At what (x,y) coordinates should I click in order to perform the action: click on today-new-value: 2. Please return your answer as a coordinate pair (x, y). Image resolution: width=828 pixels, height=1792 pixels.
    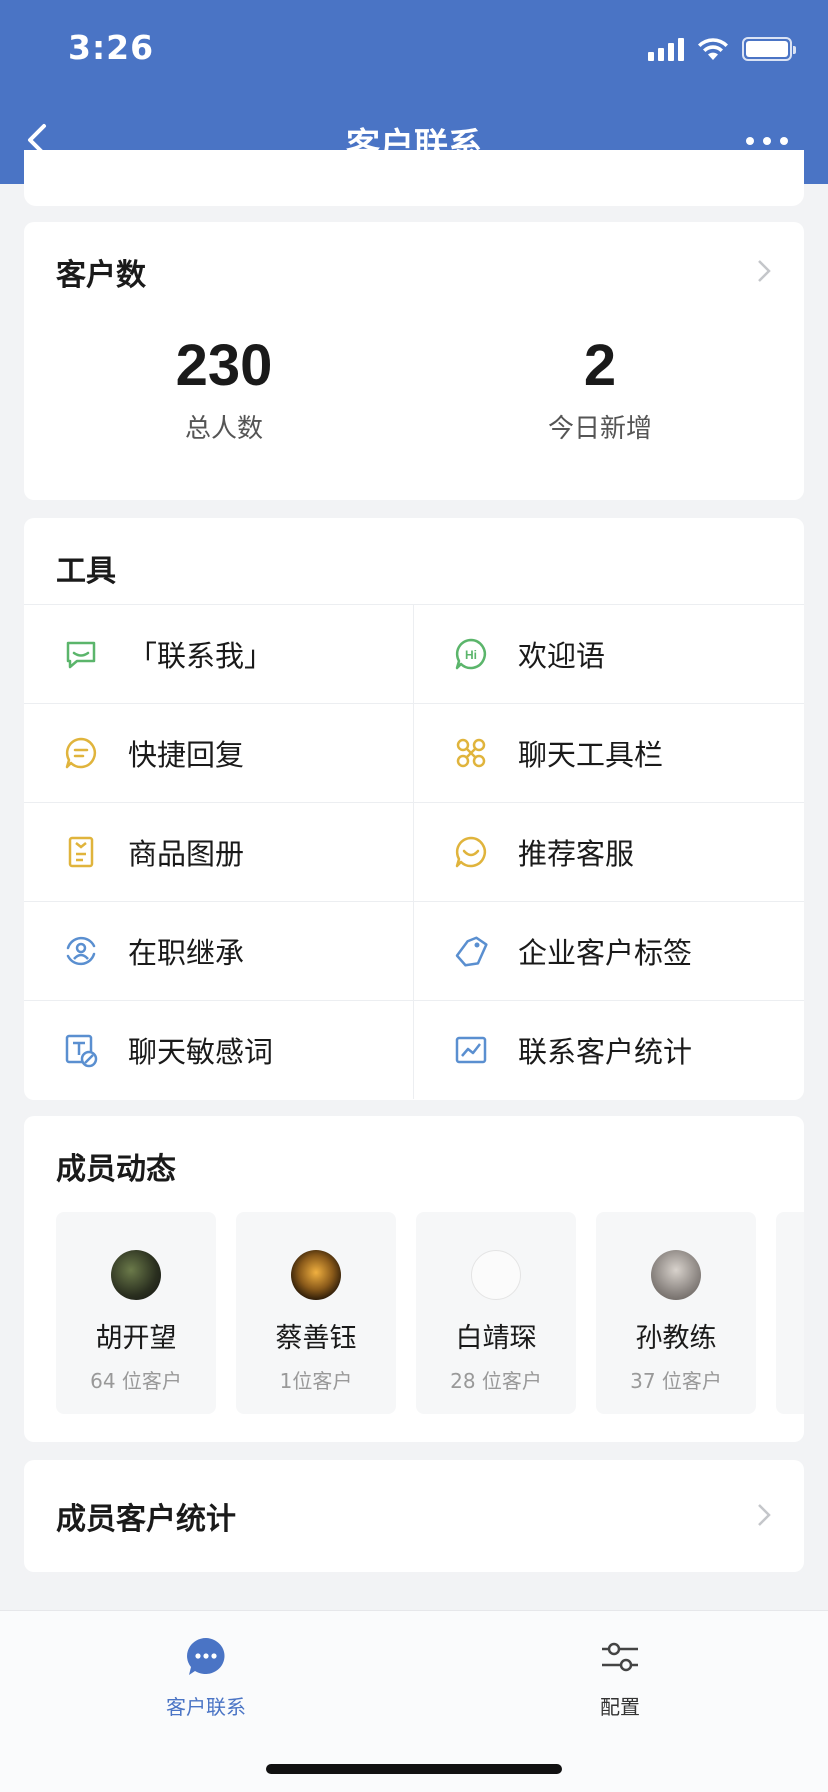
    Looking at the image, I should click on (600, 365).